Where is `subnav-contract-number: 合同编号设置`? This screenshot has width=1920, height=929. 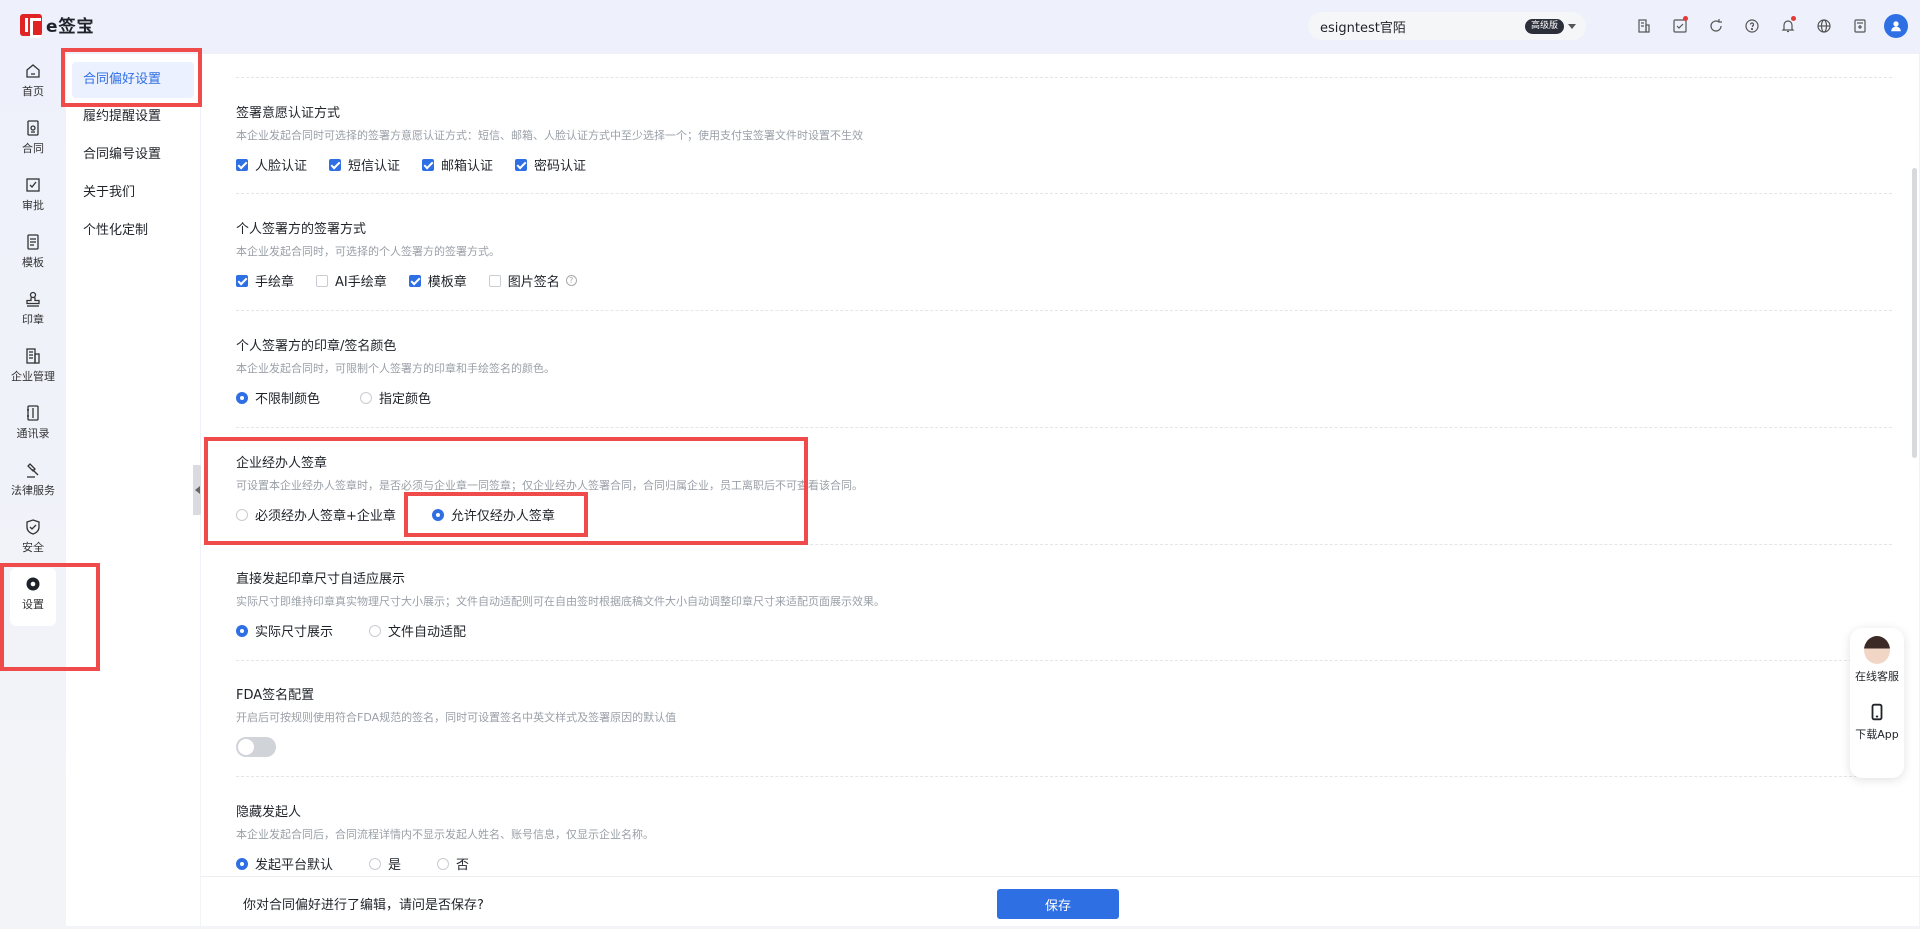 subnav-contract-number: 合同编号设置 is located at coordinates (133, 155).